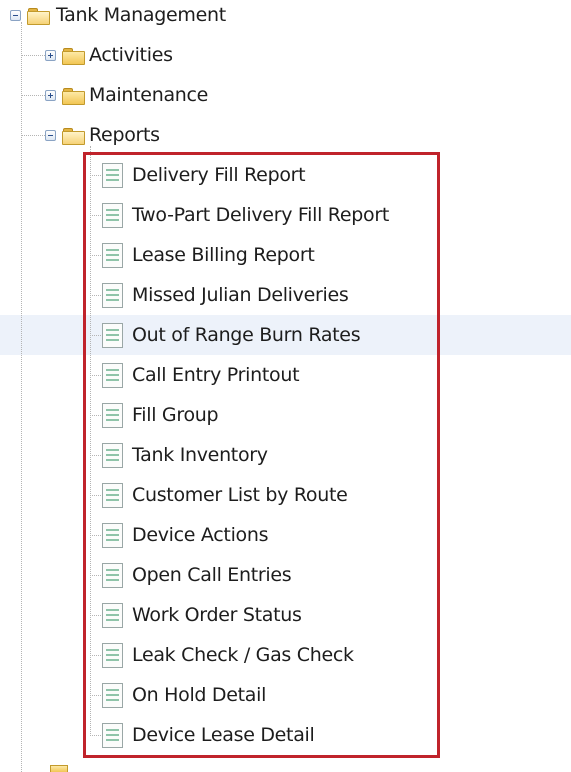 The width and height of the screenshot is (571, 772). I want to click on report-item: Customer List by Route, so click(225, 495).